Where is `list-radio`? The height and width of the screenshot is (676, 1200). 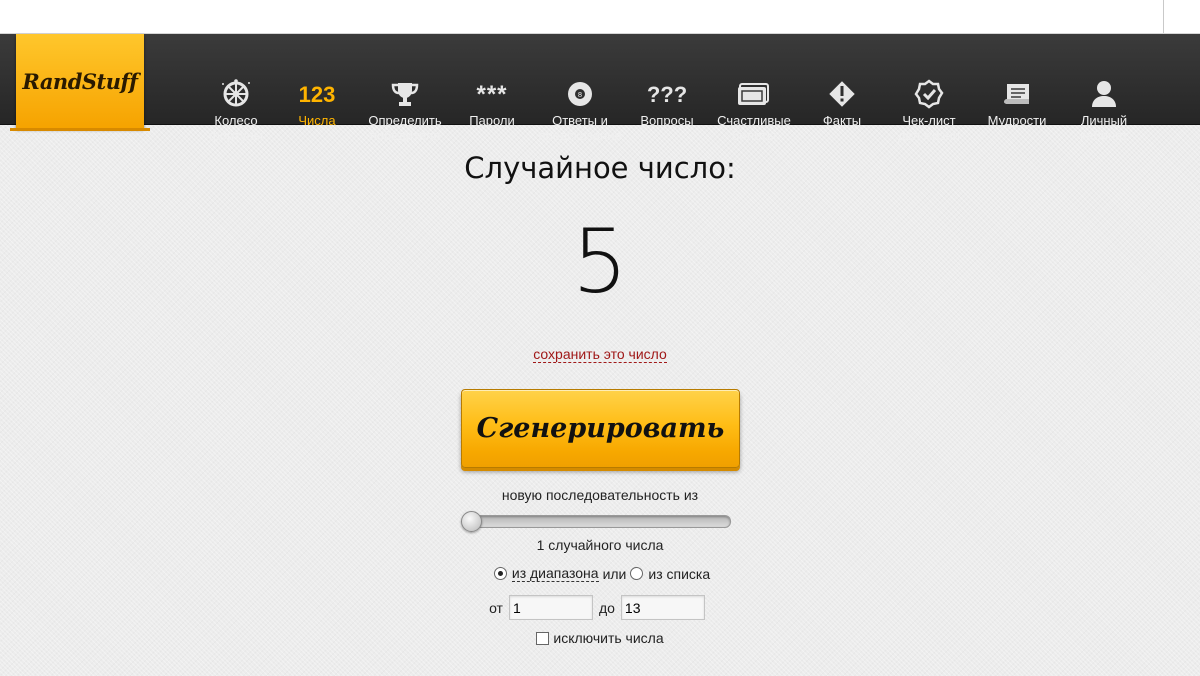
list-radio is located at coordinates (637, 573).